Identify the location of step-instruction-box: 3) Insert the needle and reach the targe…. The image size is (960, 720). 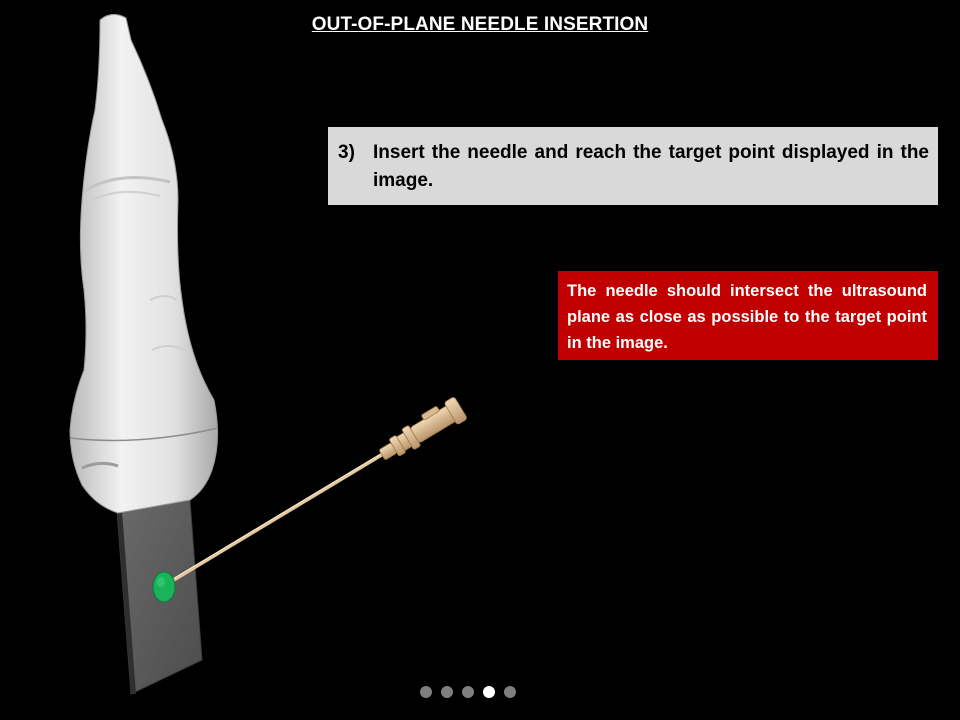
(633, 166).